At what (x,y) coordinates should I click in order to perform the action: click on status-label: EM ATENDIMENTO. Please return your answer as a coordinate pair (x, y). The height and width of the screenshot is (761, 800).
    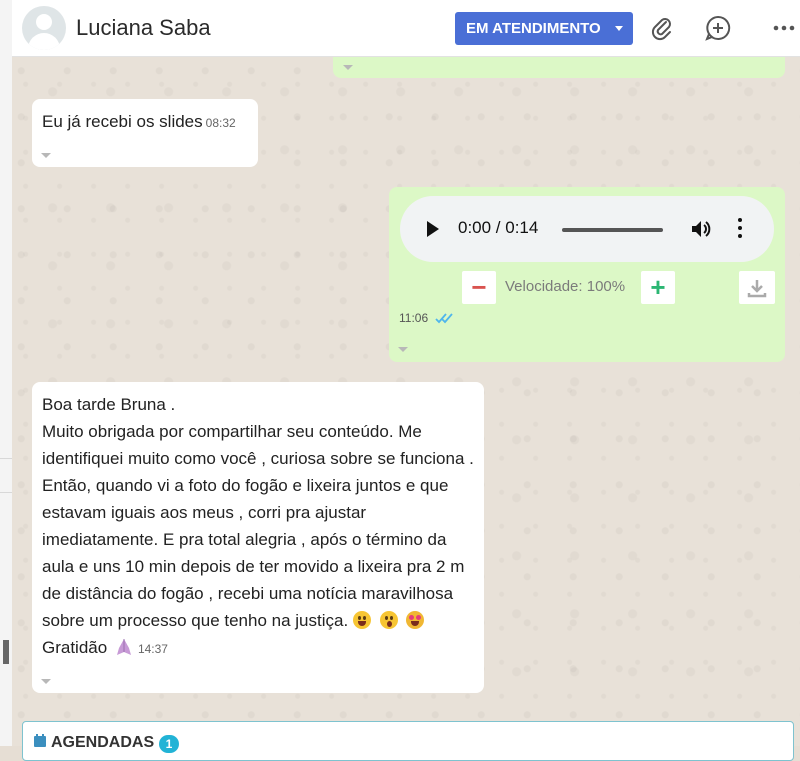
    Looking at the image, I should click on (533, 28).